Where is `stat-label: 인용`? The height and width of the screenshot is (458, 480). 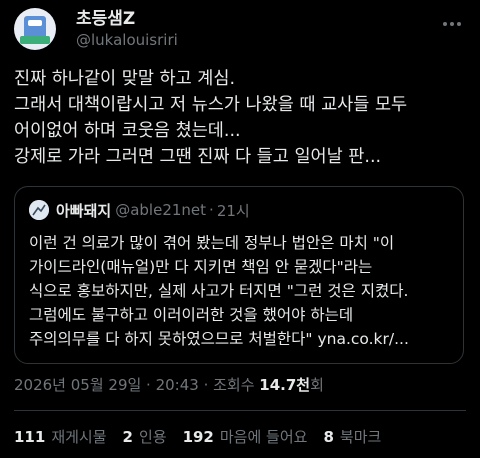 stat-label: 인용 is located at coordinates (152, 437).